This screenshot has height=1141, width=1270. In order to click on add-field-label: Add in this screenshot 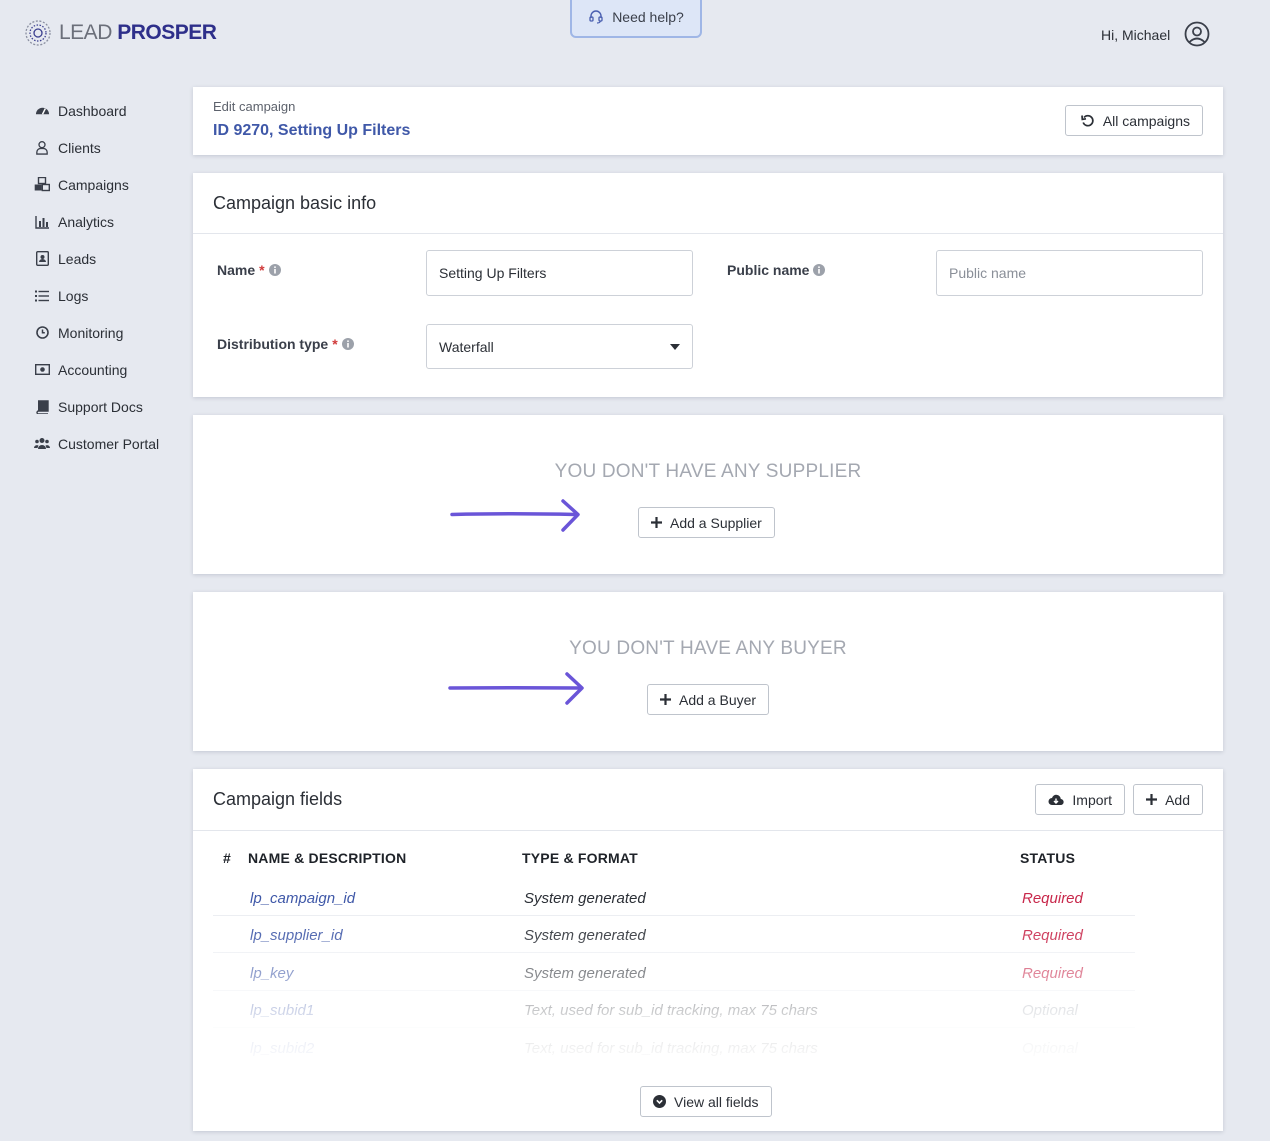, I will do `click(1177, 799)`.